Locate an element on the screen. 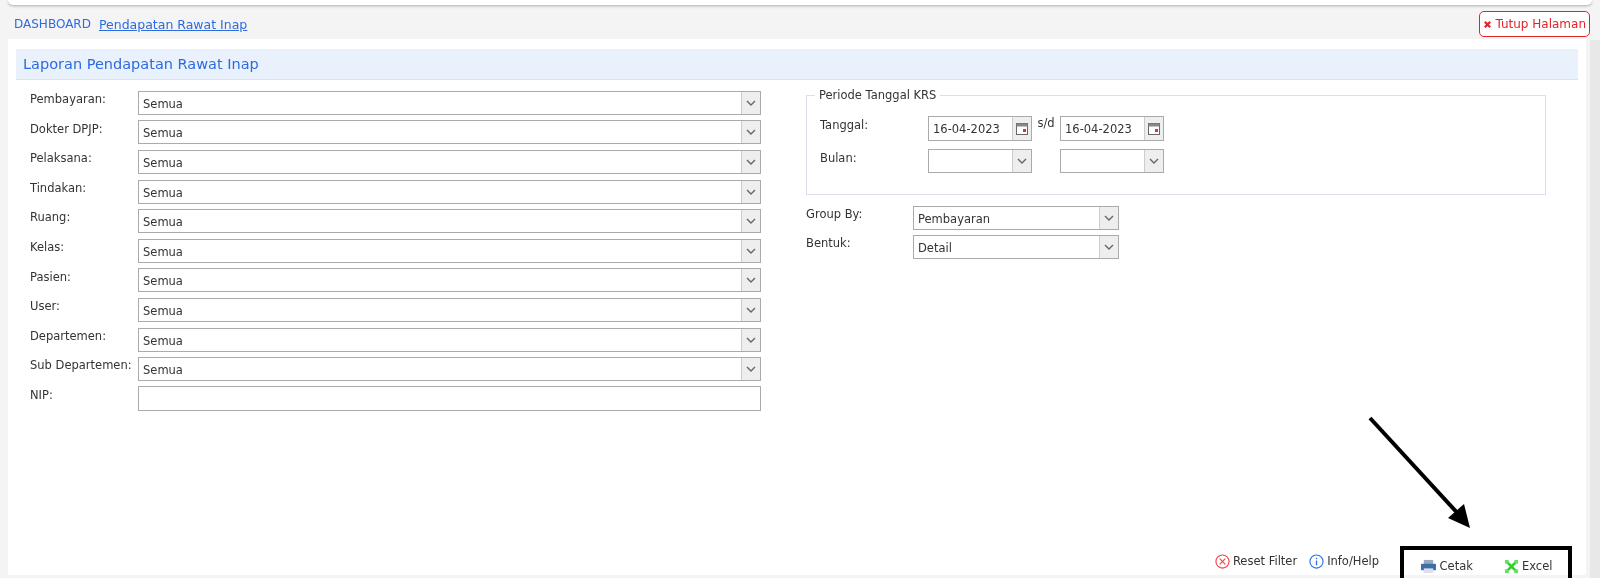  reset-filter-button: Reset Filter is located at coordinates (1256, 561).